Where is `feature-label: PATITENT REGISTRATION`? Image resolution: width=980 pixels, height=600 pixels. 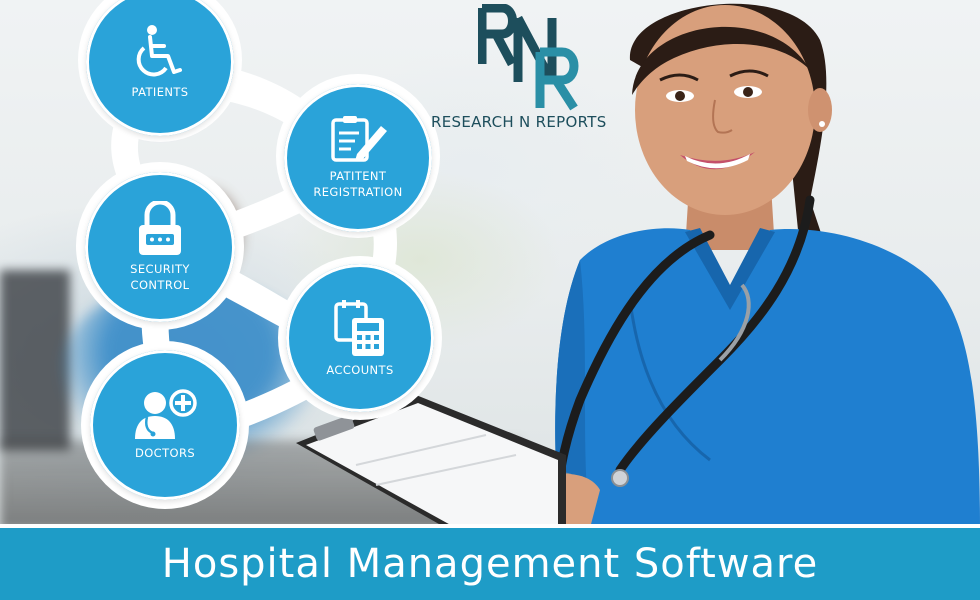
feature-label: PATITENT REGISTRATION is located at coordinates (358, 184).